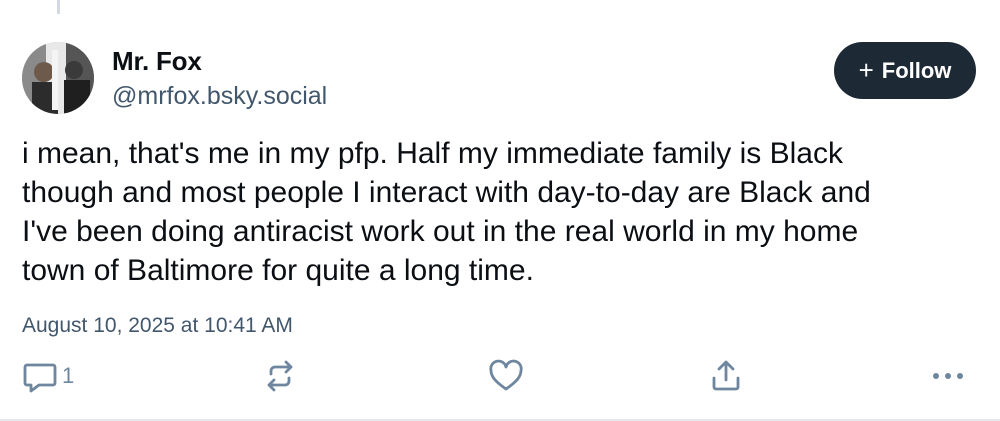 This screenshot has height=421, width=1000. I want to click on like-button, so click(506, 376).